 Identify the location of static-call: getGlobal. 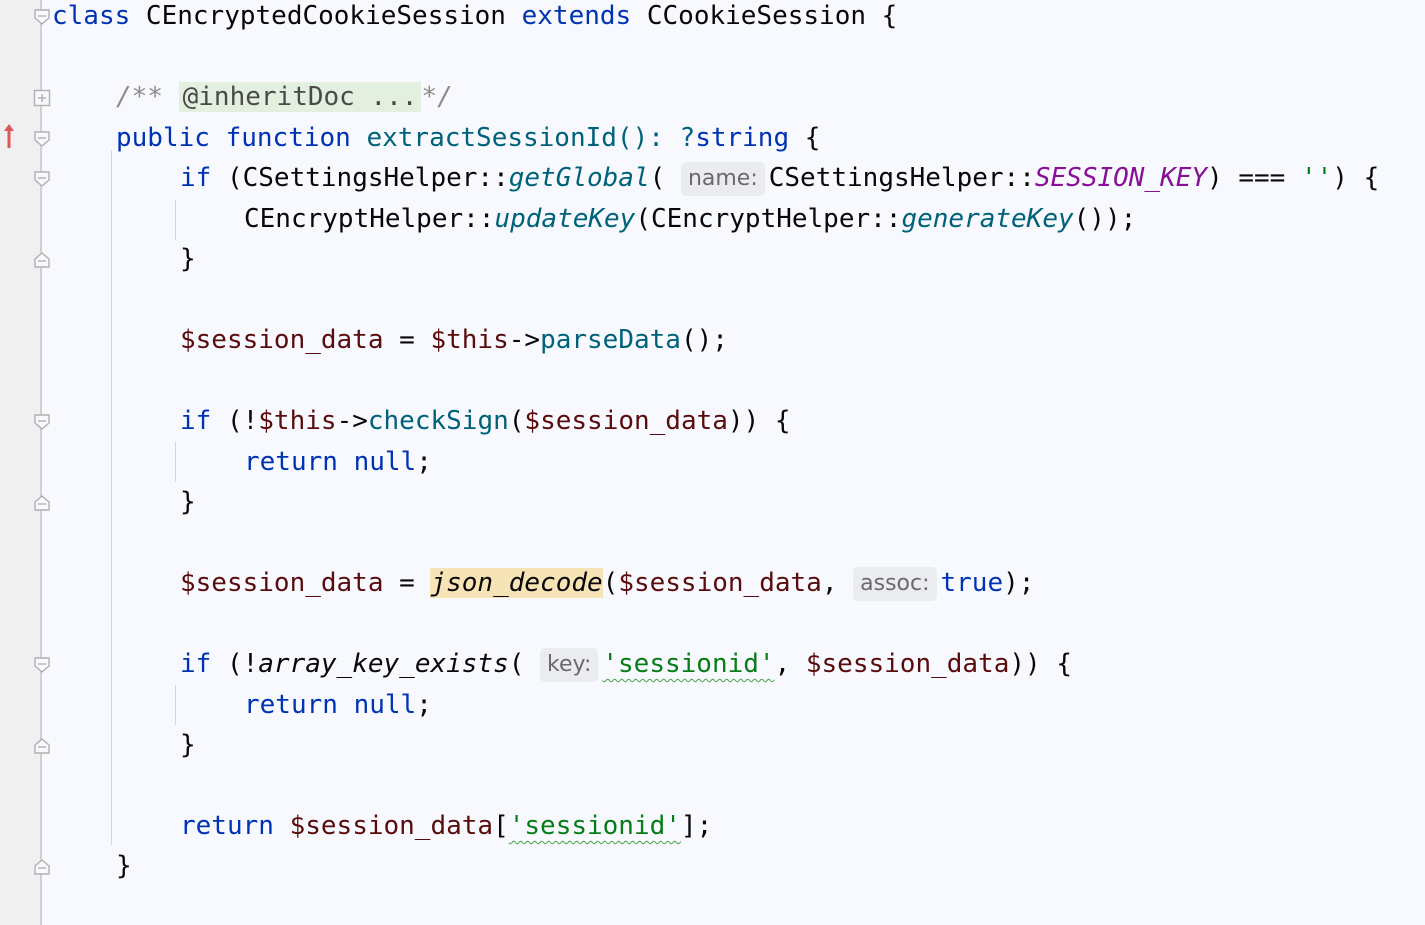
(579, 178).